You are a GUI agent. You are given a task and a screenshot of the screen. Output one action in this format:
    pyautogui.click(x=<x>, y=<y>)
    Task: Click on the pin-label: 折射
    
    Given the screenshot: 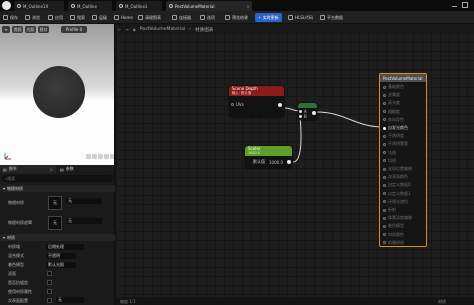 What is the action you would take?
    pyautogui.click(x=392, y=209)
    